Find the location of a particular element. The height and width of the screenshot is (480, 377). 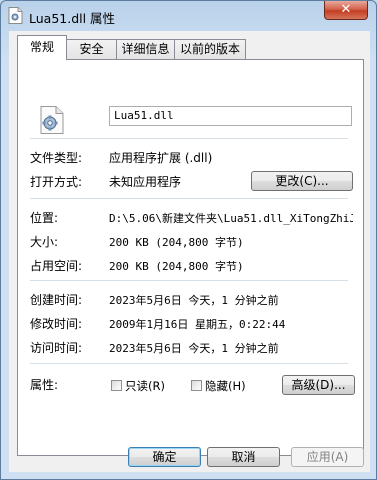

readonly-checkbox is located at coordinates (116, 385).